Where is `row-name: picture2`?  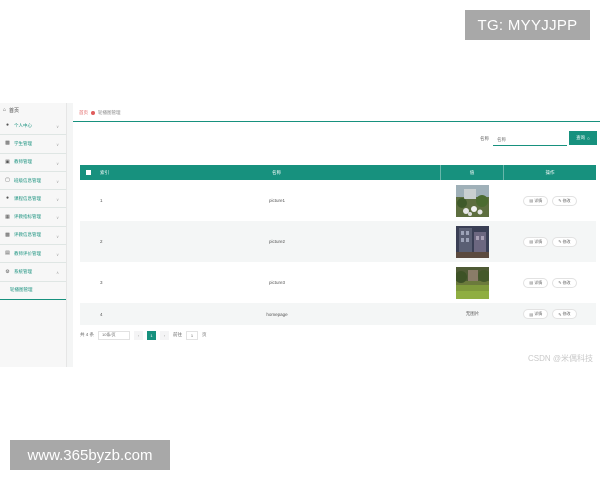 row-name: picture2 is located at coordinates (276, 241).